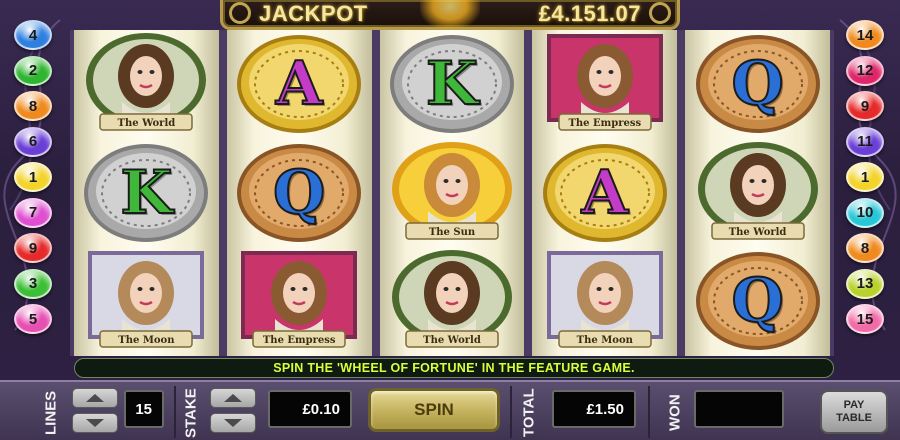 The width and height of the screenshot is (900, 440). What do you see at coordinates (51, 413) in the screenshot?
I see `lines-label: LINES` at bounding box center [51, 413].